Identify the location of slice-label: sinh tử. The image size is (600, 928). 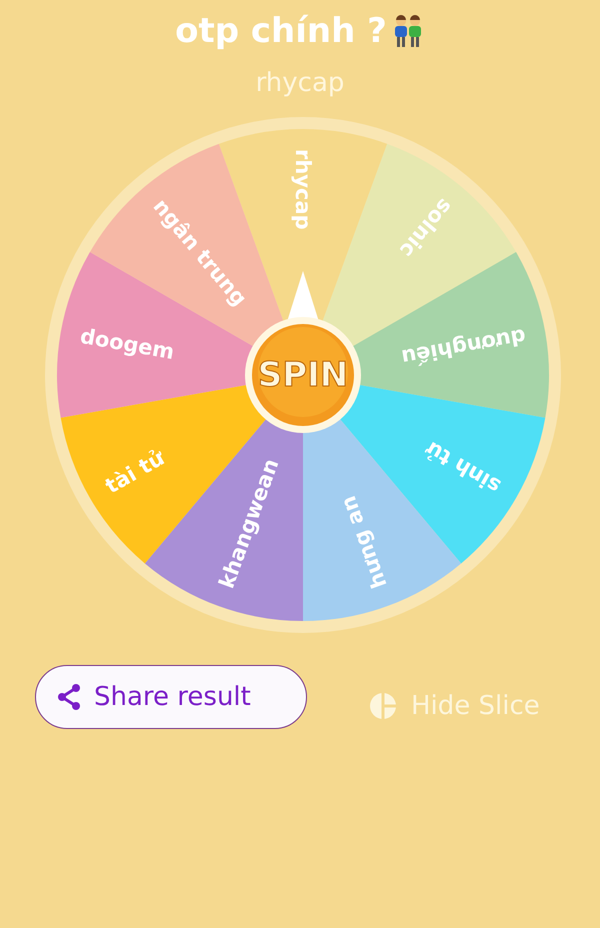
(463, 467).